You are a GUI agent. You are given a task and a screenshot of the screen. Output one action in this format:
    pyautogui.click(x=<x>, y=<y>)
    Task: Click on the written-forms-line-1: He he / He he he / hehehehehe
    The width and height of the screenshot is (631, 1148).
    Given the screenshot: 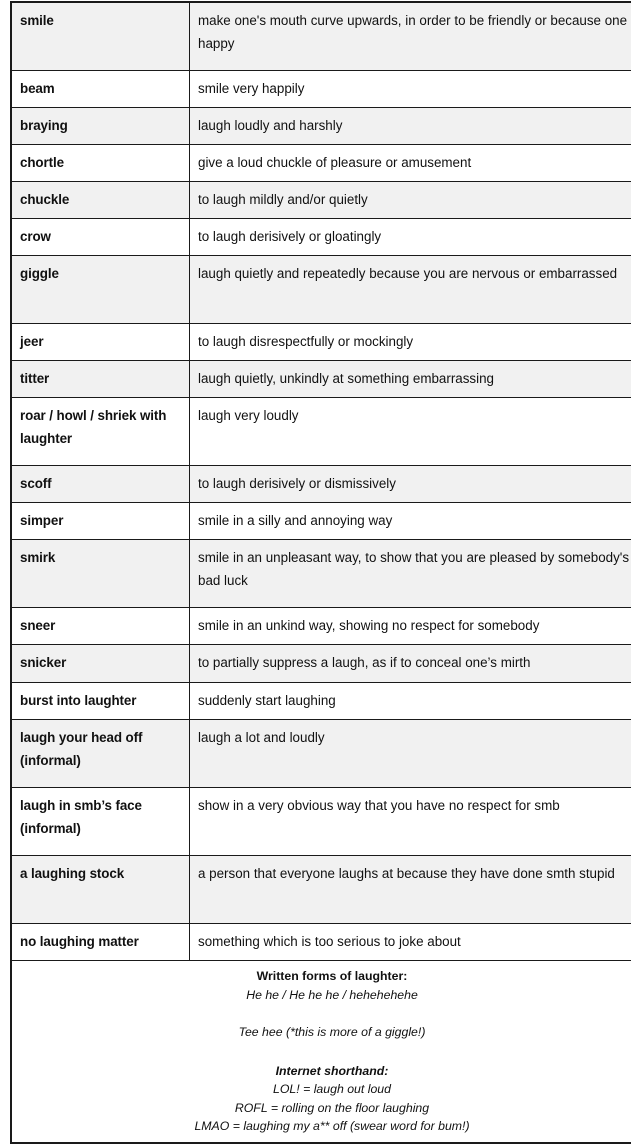 What is the action you would take?
    pyautogui.click(x=332, y=994)
    